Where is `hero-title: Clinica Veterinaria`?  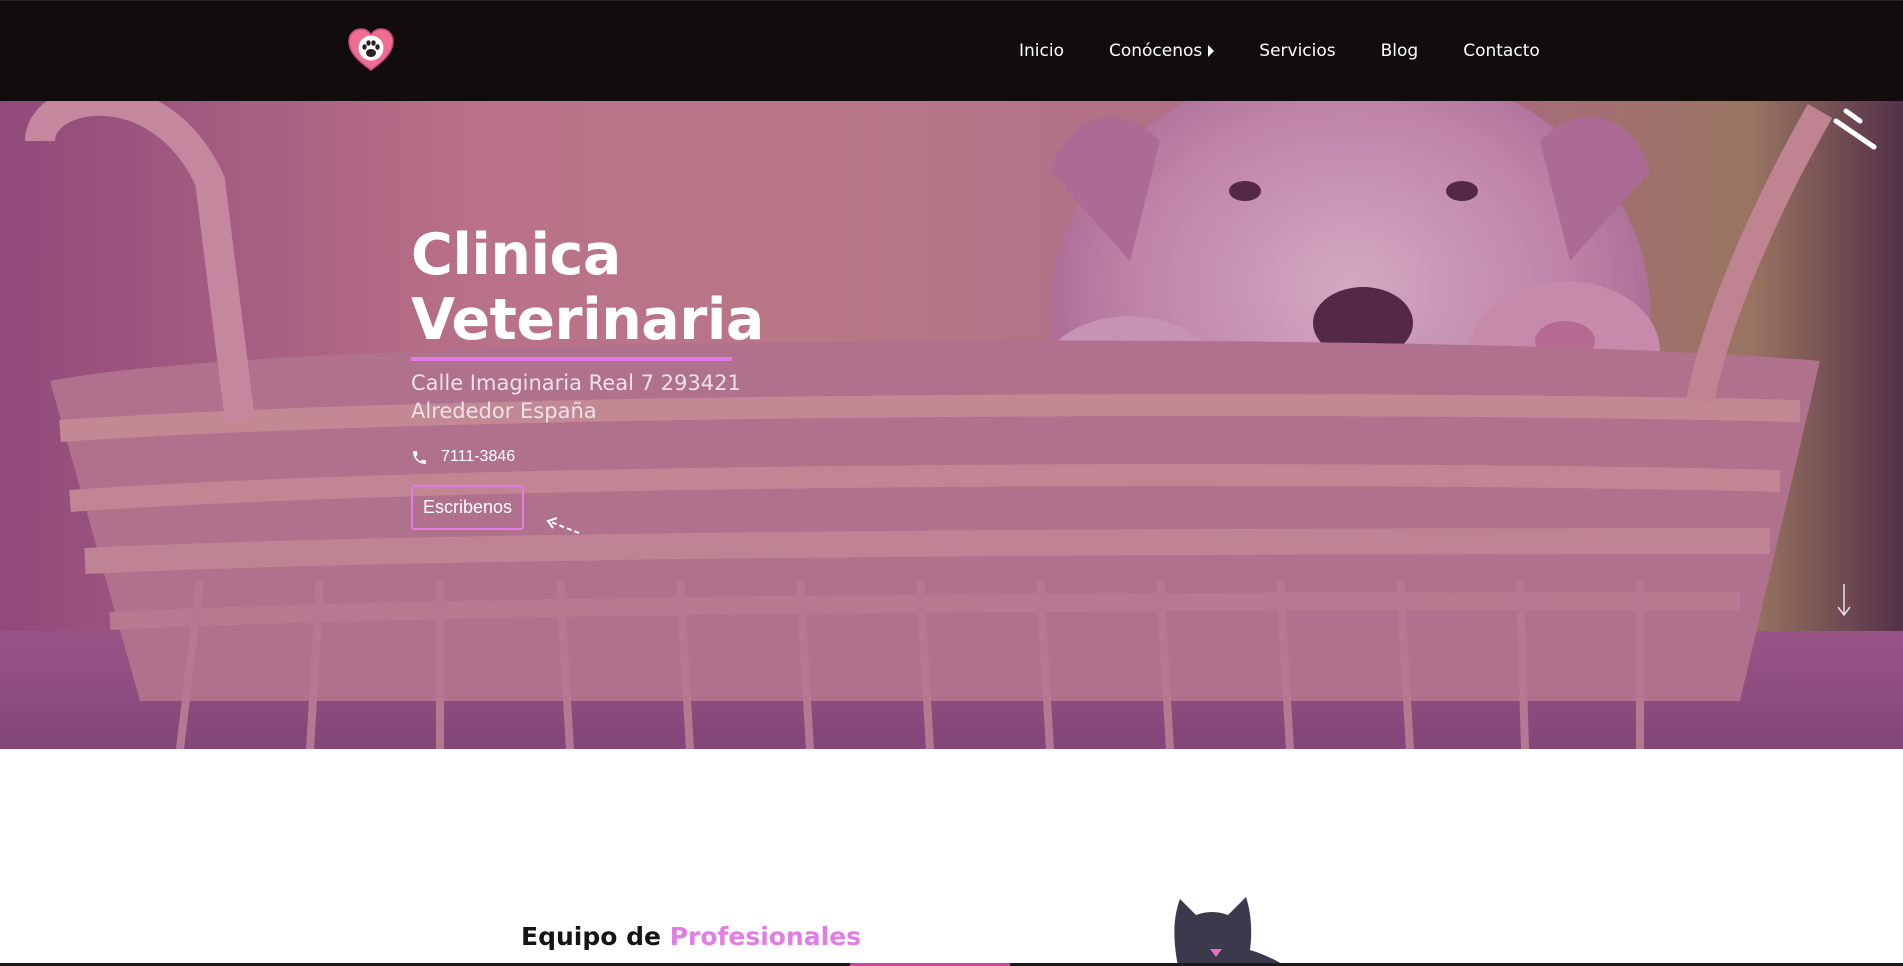 hero-title: Clinica Veterinaria is located at coordinates (587, 287).